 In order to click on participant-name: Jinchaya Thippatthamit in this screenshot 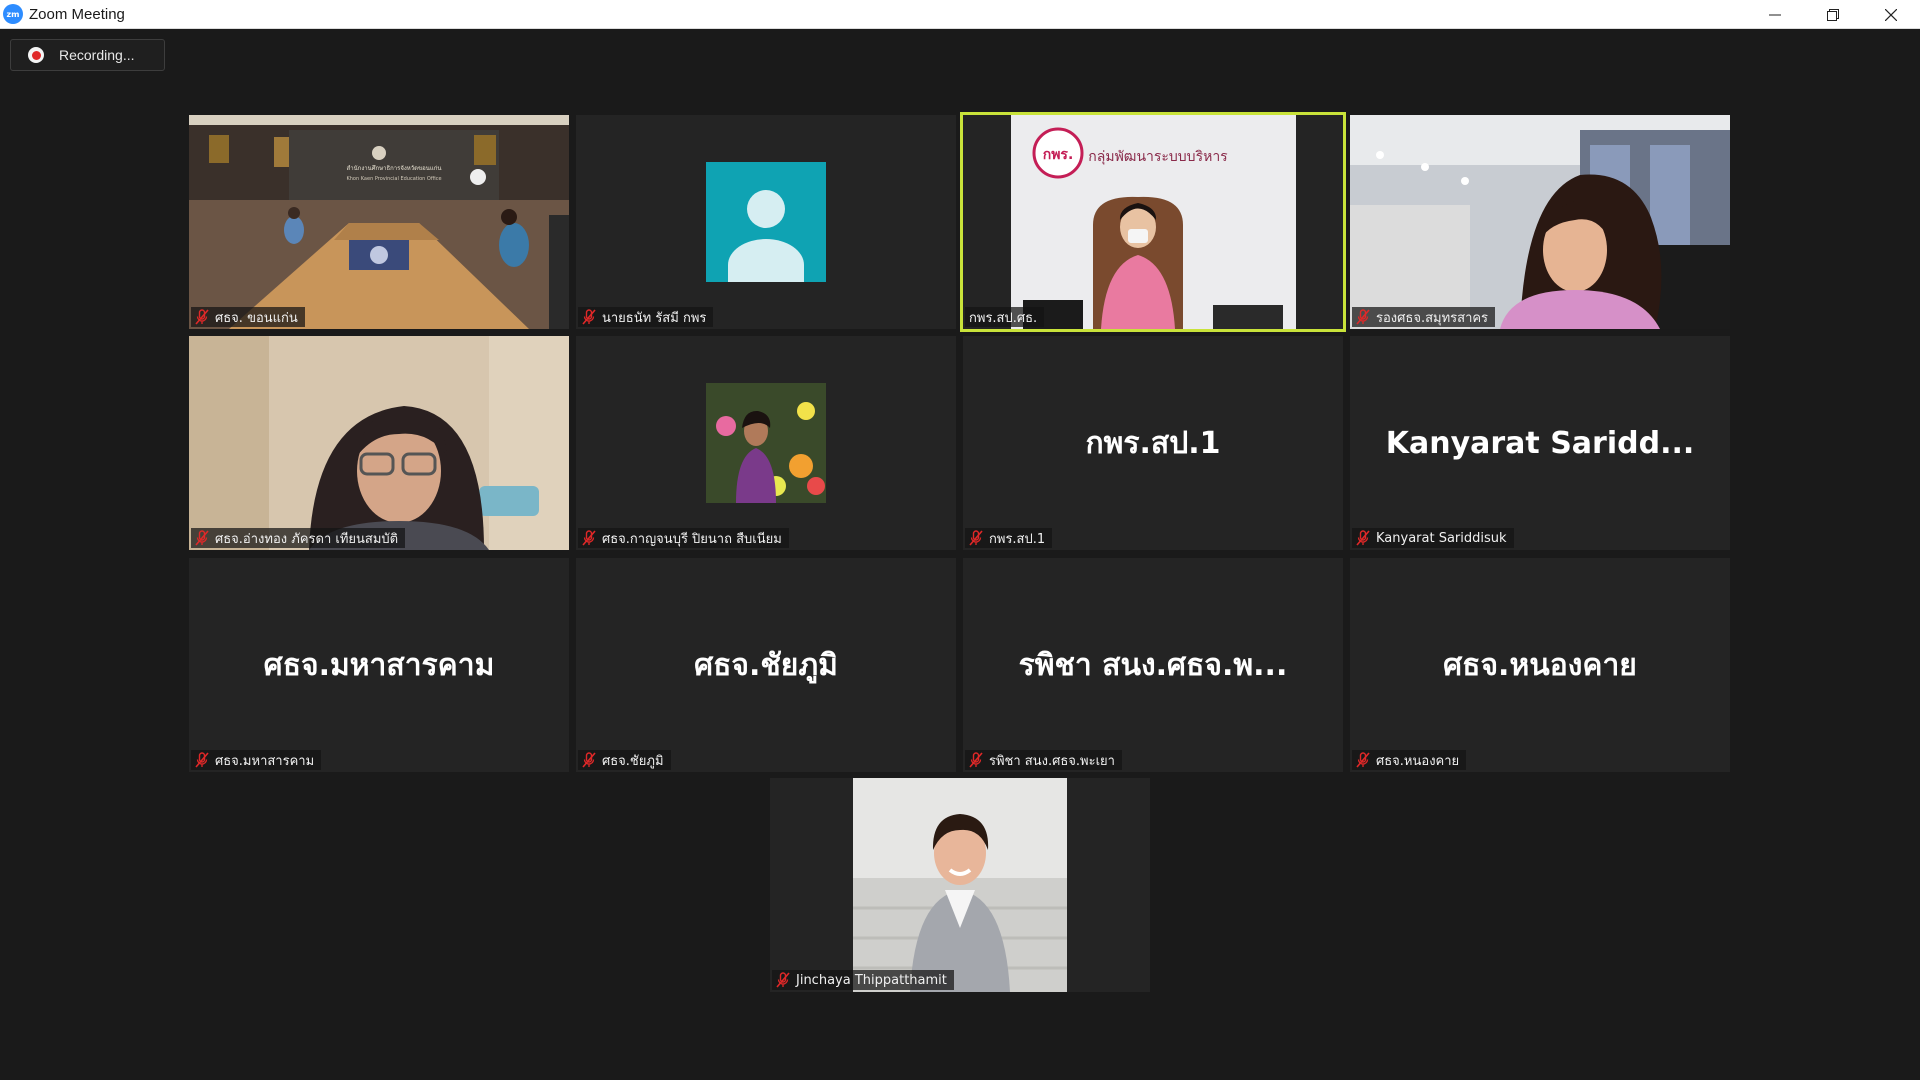, I will do `click(871, 980)`.